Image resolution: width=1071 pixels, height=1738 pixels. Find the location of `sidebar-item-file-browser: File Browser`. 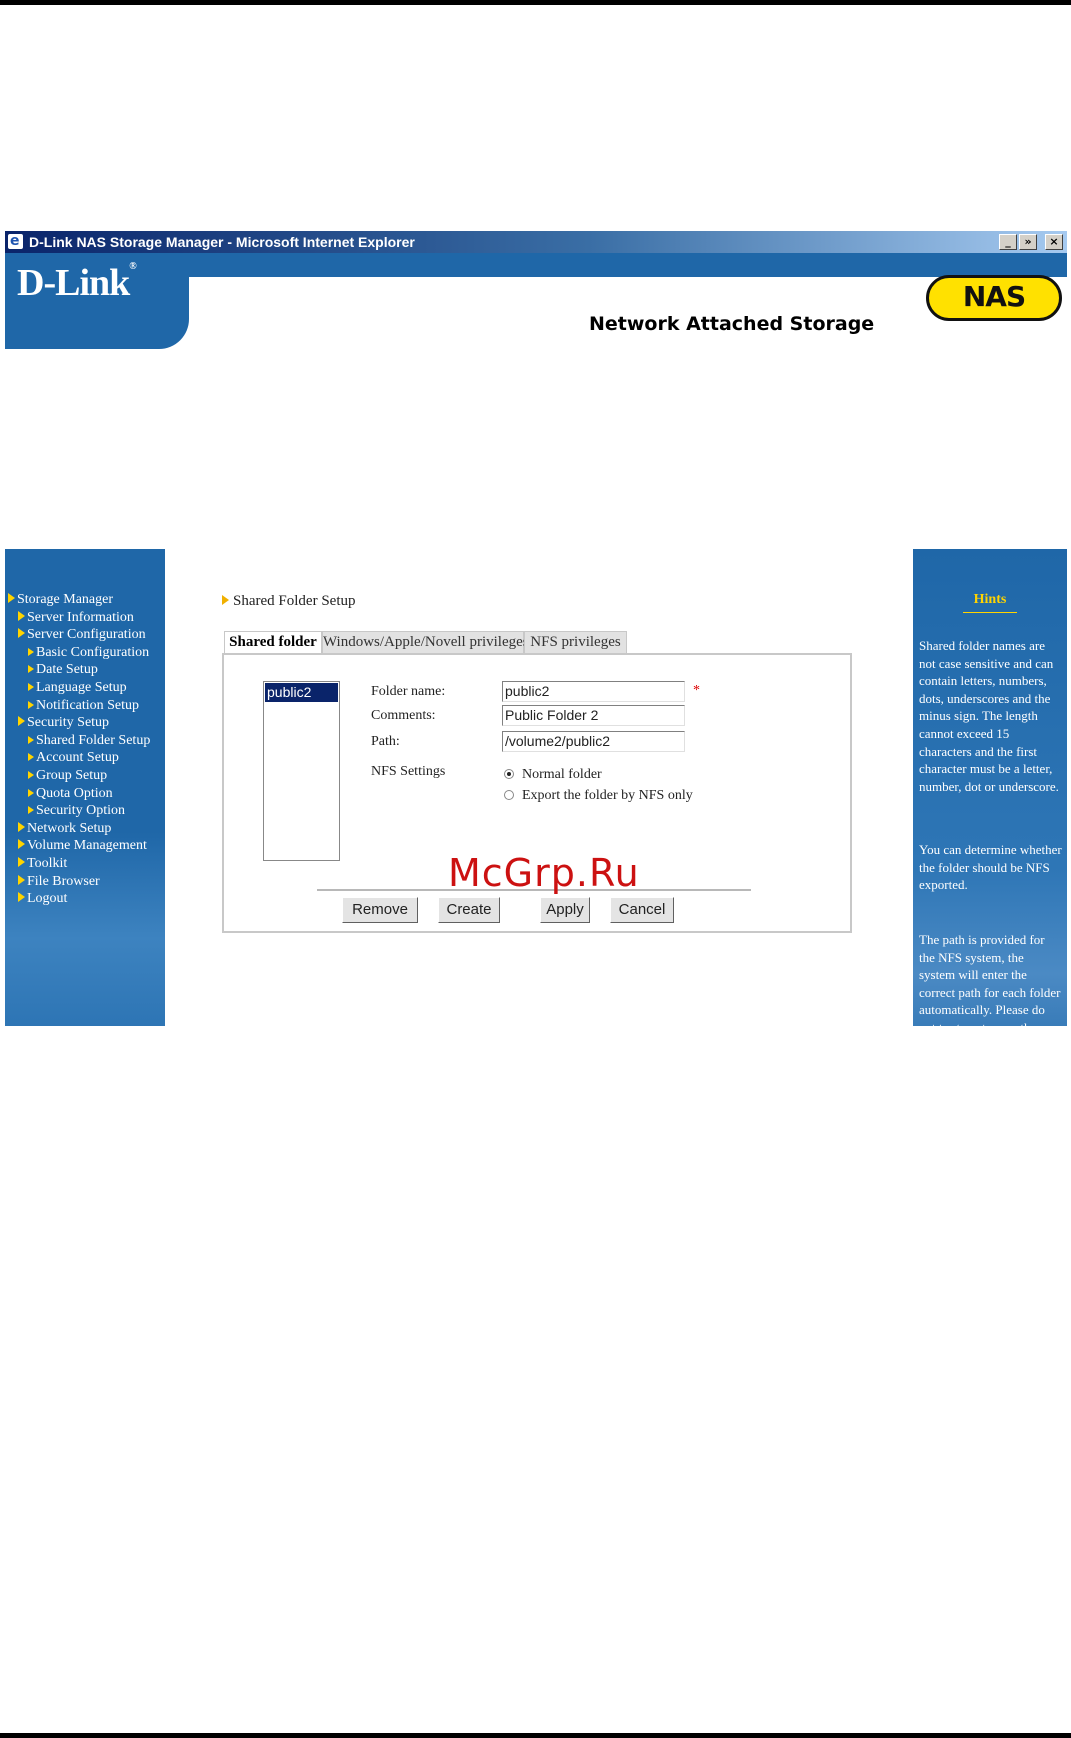

sidebar-item-file-browser: File Browser is located at coordinates (77, 883).